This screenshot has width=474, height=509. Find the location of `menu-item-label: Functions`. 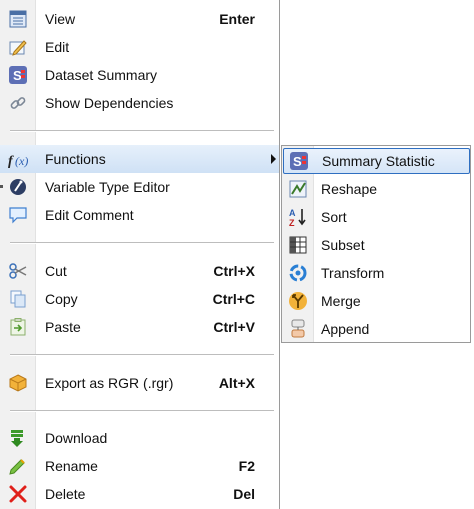

menu-item-label: Functions is located at coordinates (75, 159).